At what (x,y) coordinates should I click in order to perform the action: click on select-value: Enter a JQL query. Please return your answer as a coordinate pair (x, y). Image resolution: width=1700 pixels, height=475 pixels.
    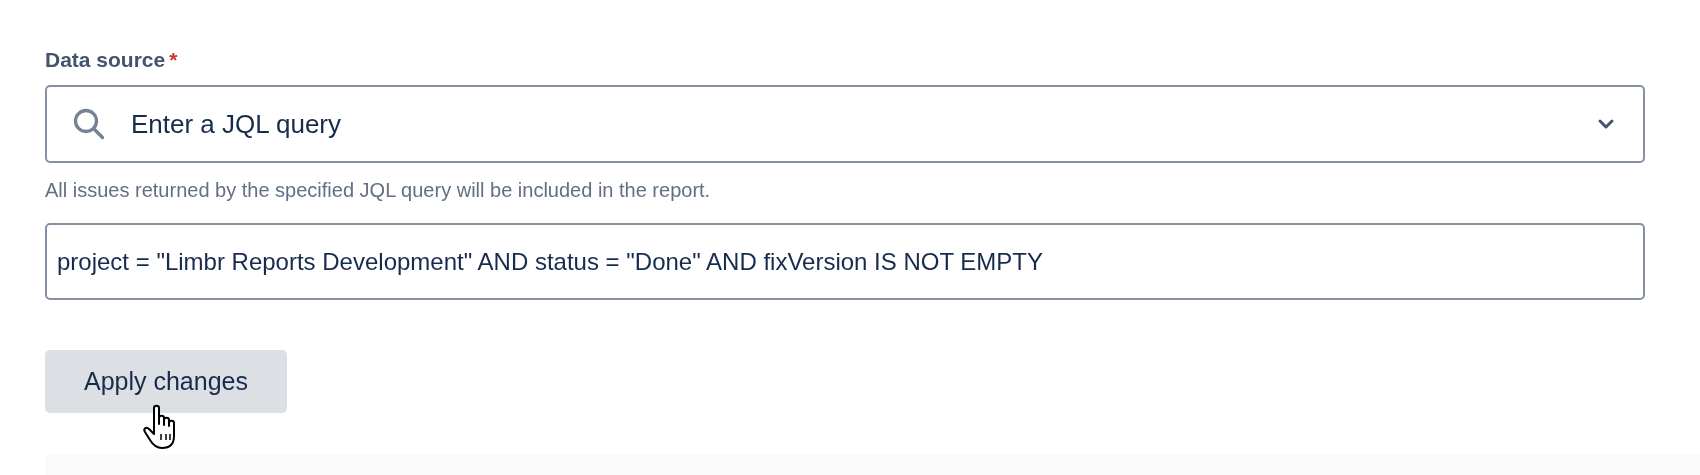
    Looking at the image, I should click on (237, 124).